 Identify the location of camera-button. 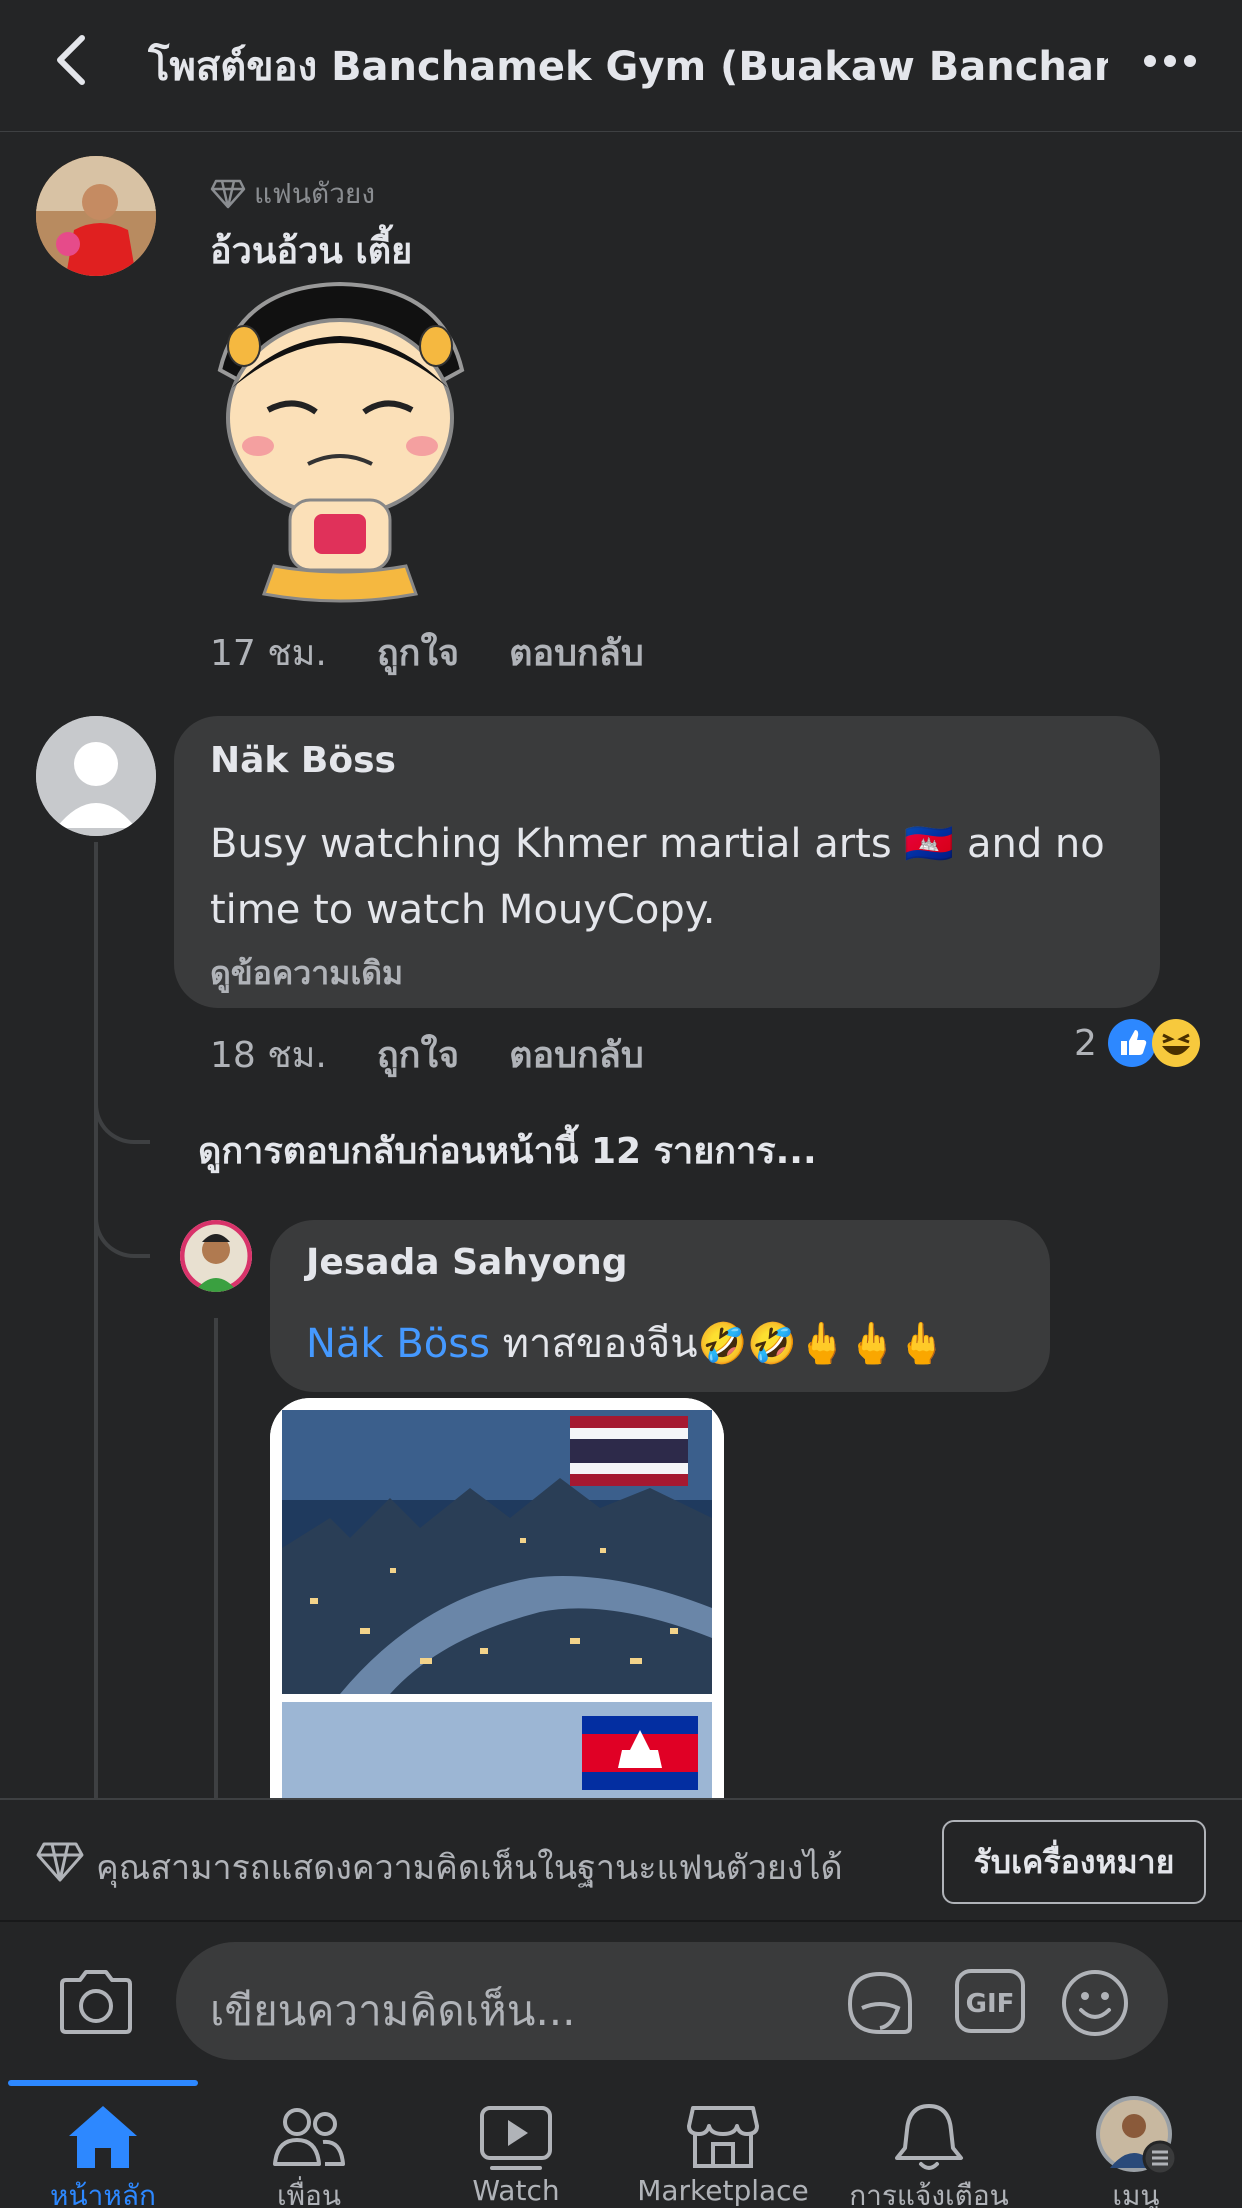
(96, 2002).